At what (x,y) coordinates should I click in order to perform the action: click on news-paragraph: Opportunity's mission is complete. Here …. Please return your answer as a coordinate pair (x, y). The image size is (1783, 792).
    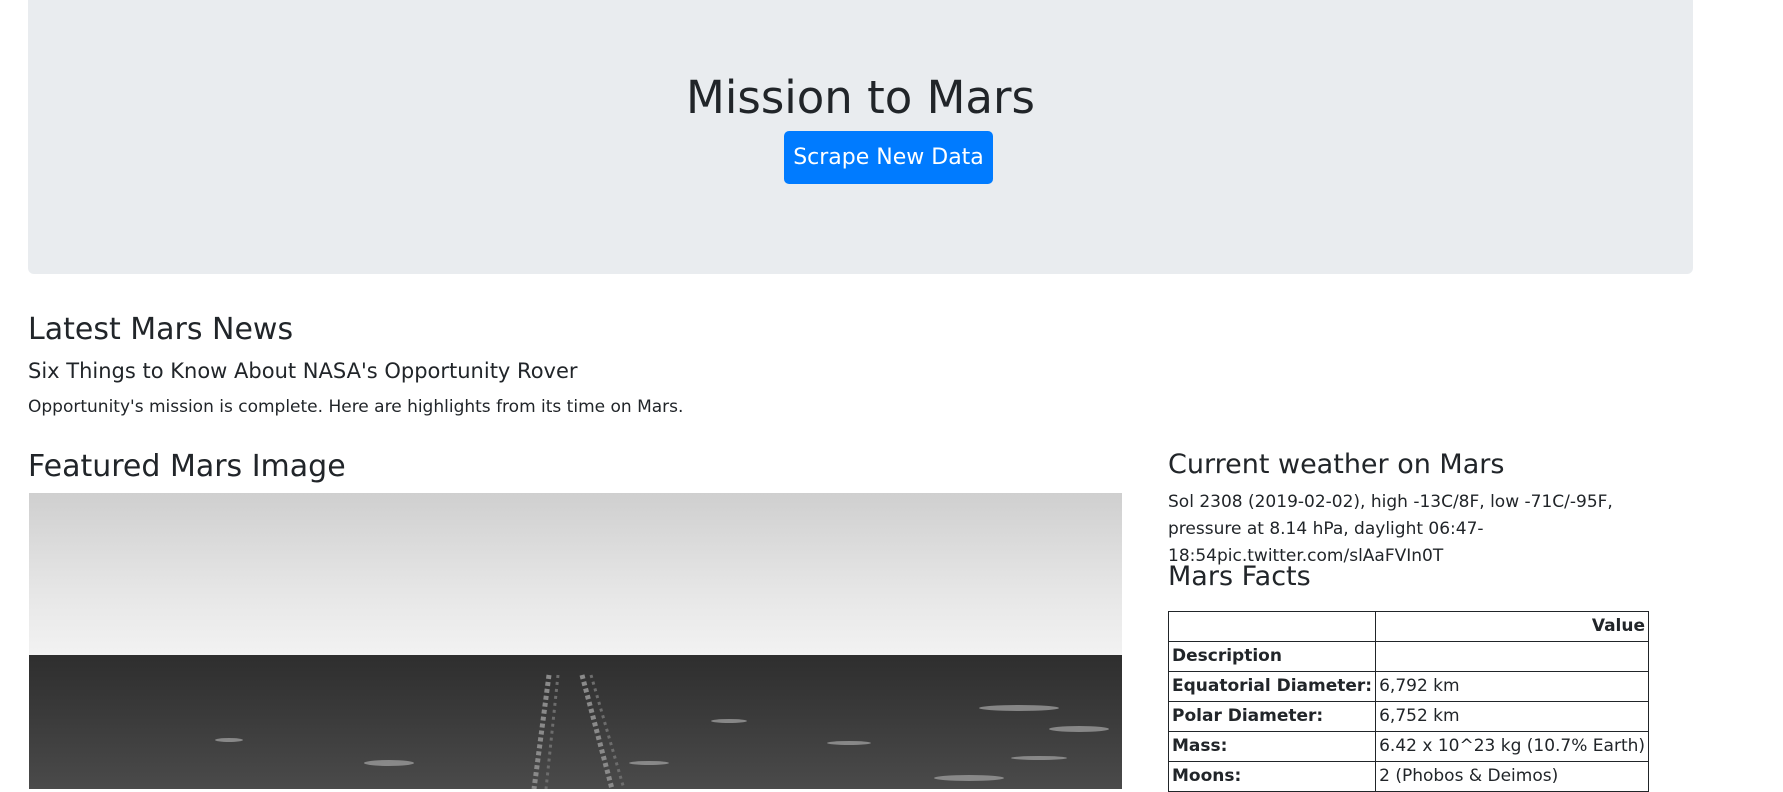
    Looking at the image, I should click on (356, 407).